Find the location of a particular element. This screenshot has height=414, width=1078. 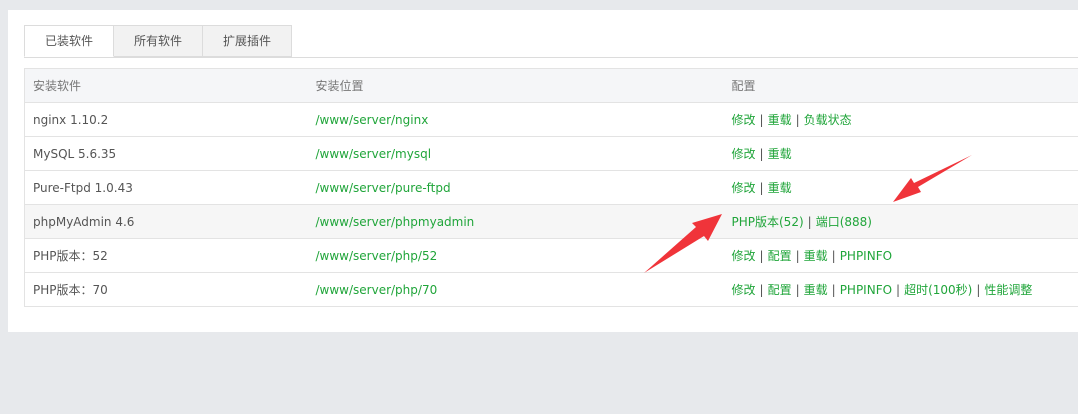

table-row: MySQL 5.6.35/www/server/mysql 修改 | 重载 is located at coordinates (551, 153).